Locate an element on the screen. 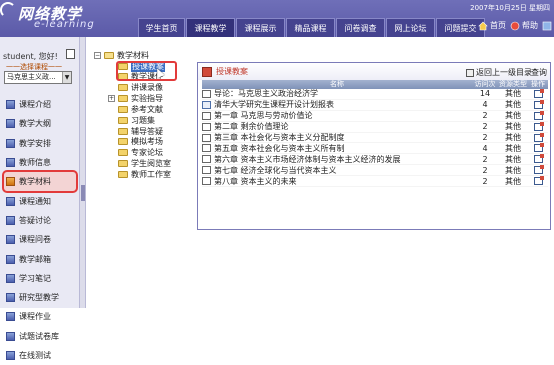  tree-item-exercises: 习题集 is located at coordinates (136, 120).